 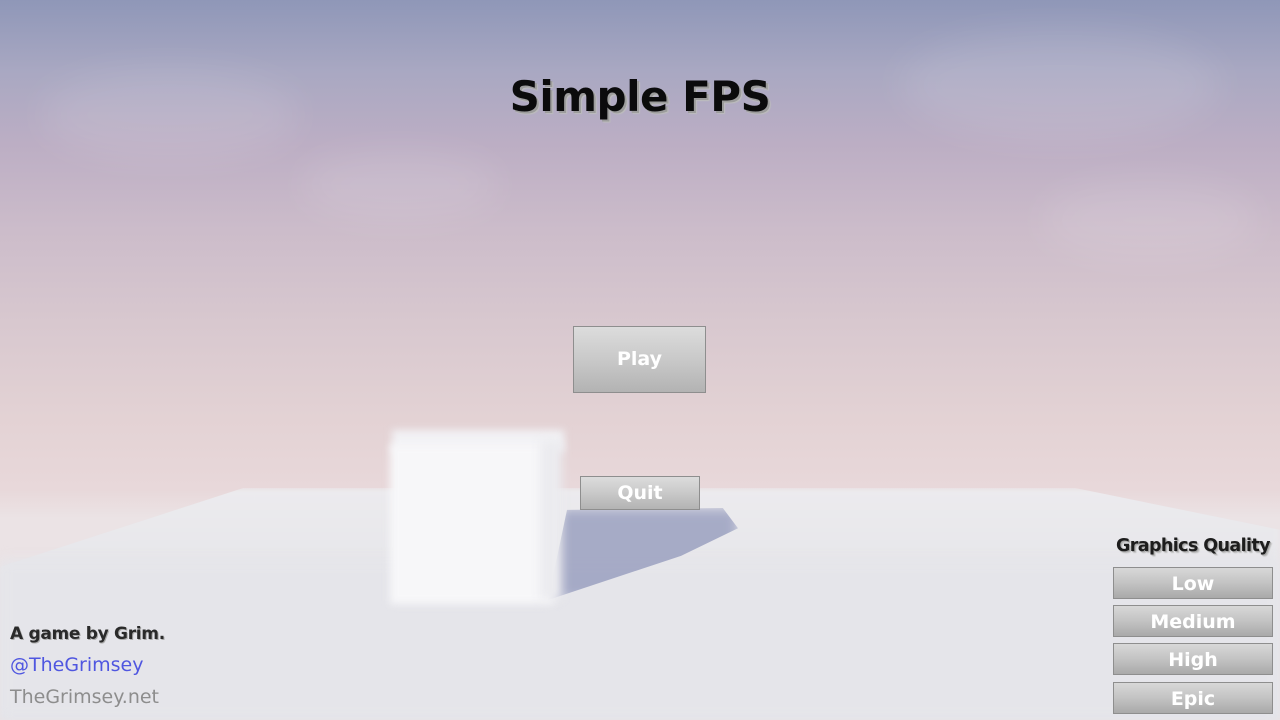 I want to click on twitter-link: @TheGrimsey, so click(x=77, y=665).